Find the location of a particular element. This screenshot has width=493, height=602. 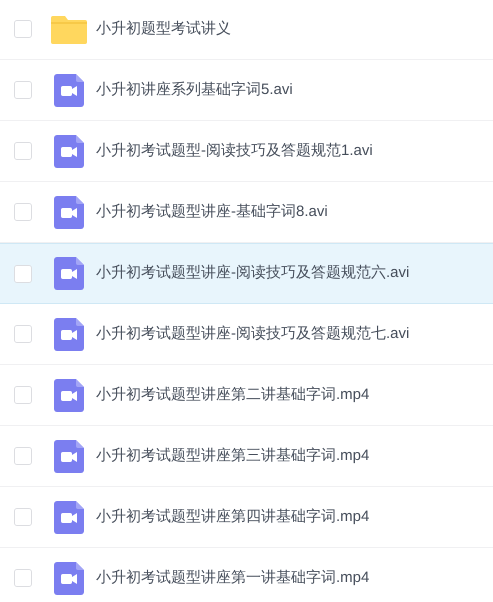

file-name: 小升初讲座系列基础字词5.avi is located at coordinates (194, 90).